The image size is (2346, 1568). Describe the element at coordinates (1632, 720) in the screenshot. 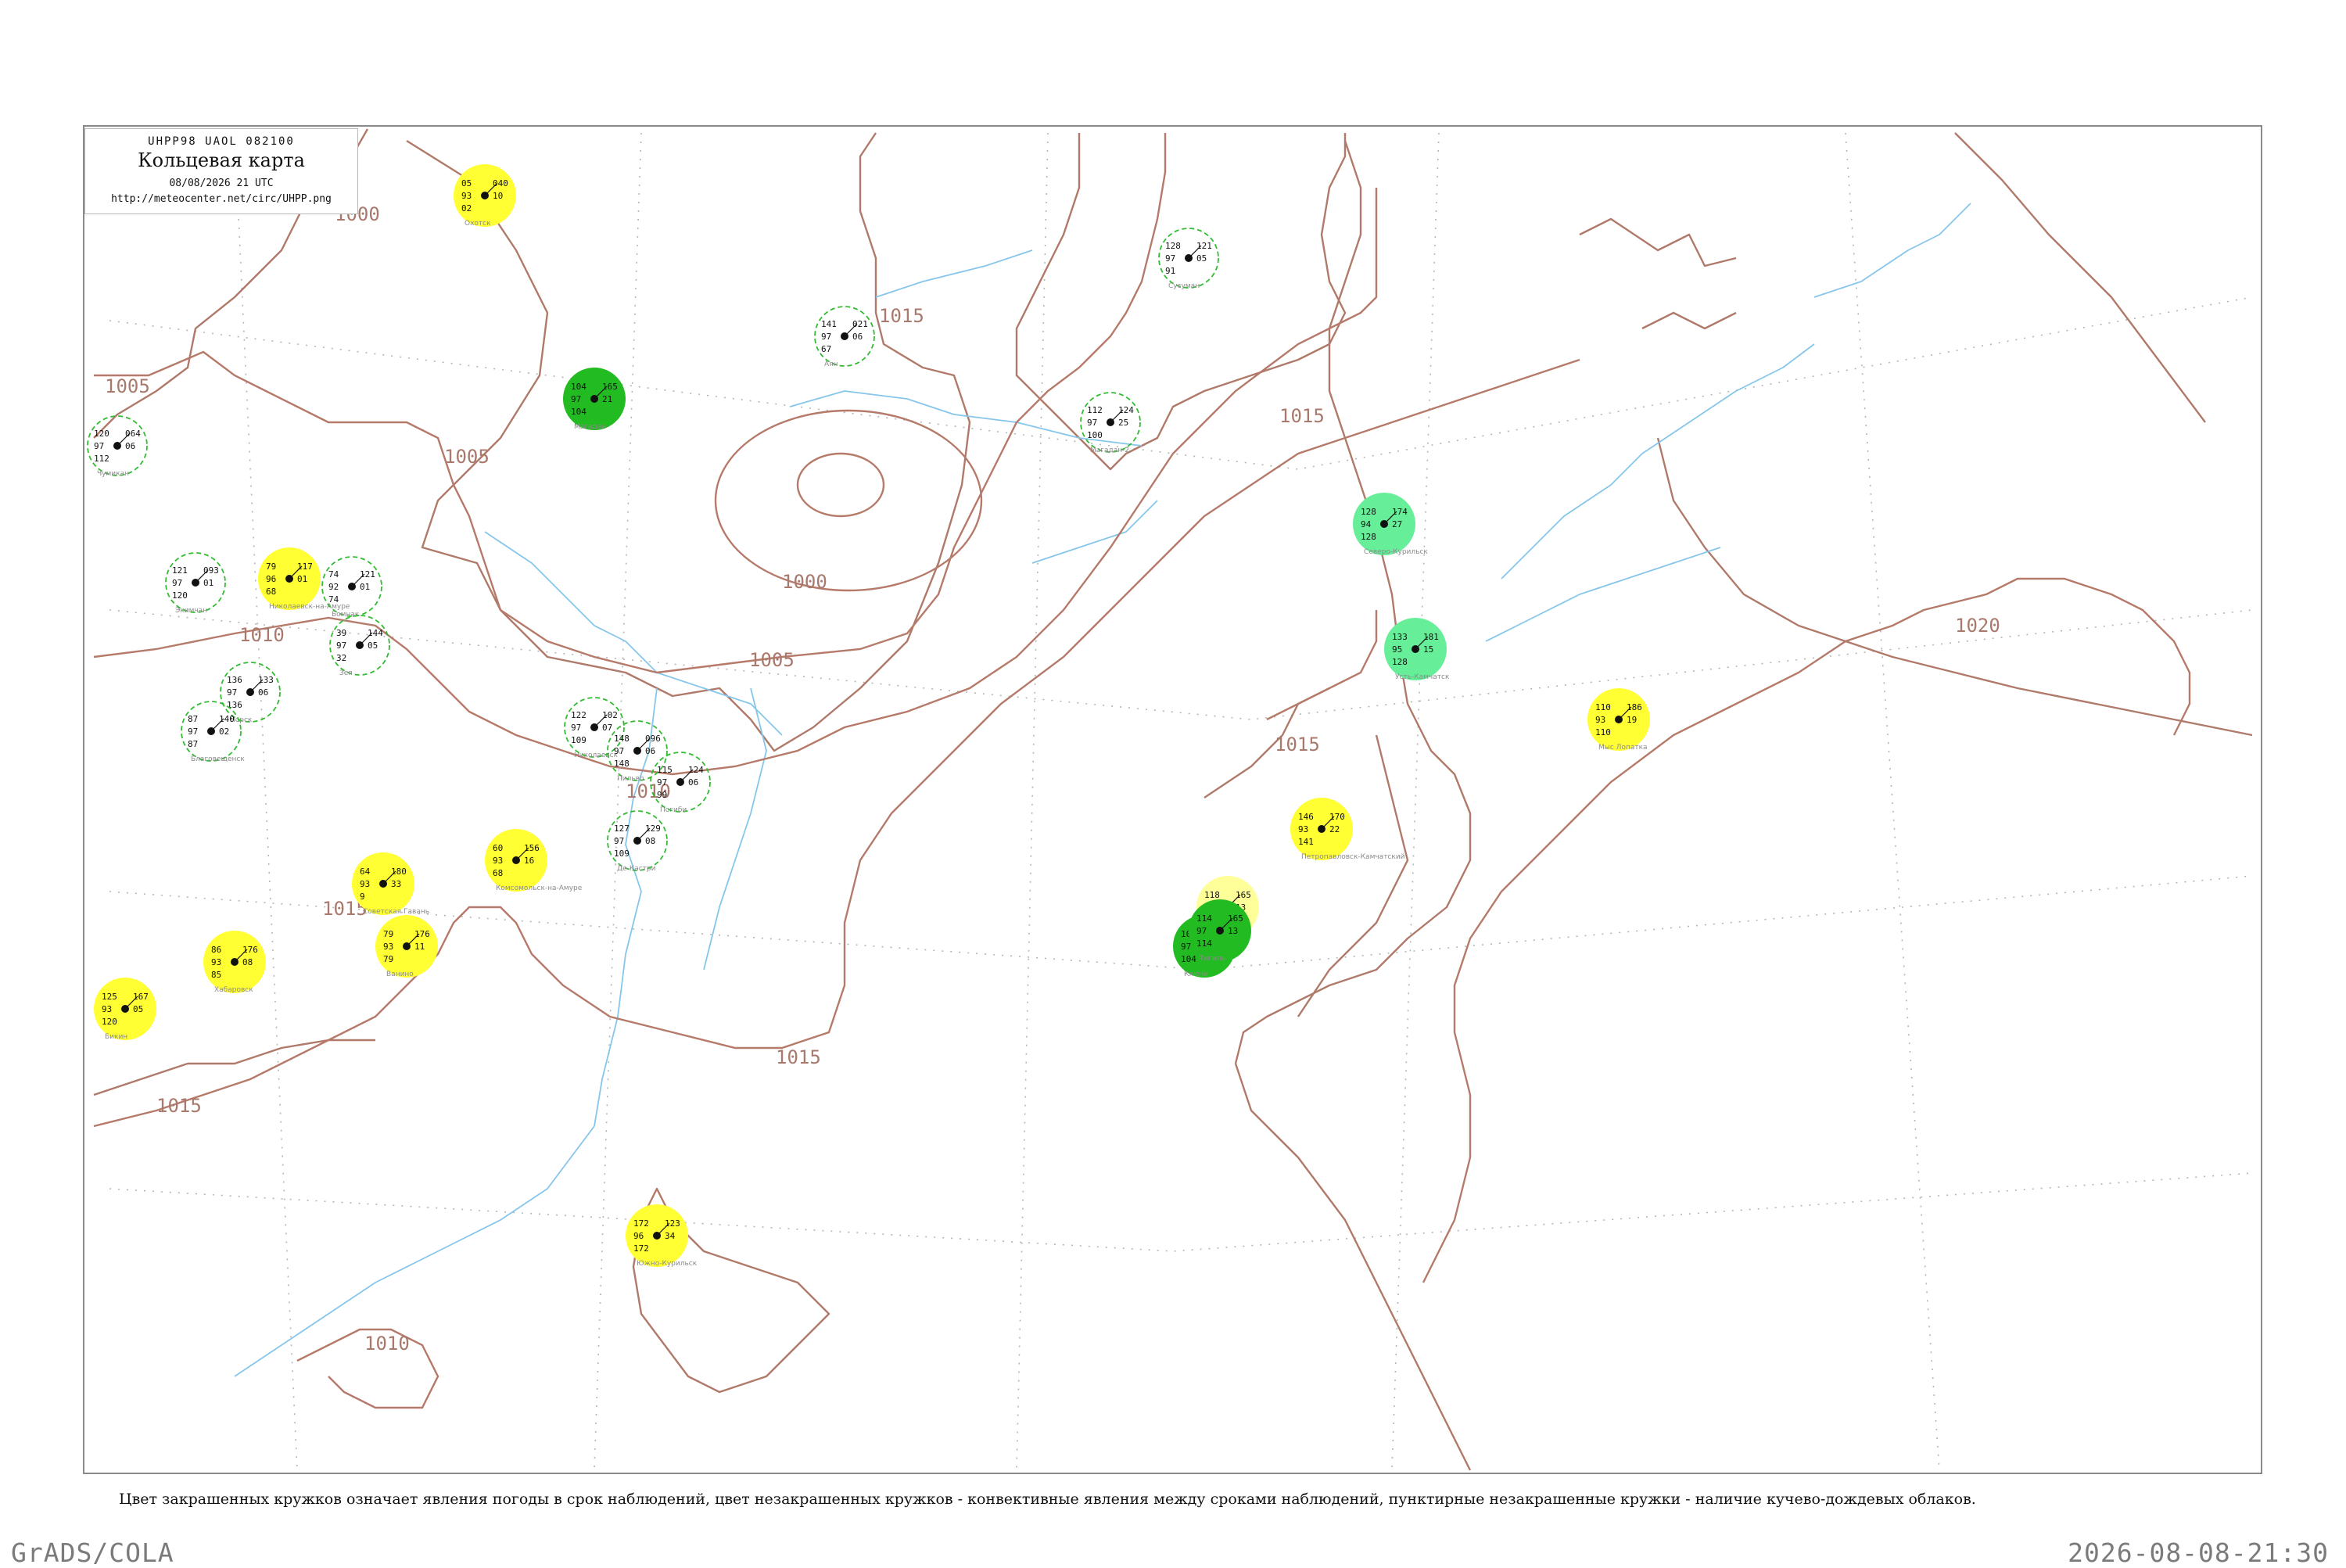

I see `station-tendency: 19` at that location.